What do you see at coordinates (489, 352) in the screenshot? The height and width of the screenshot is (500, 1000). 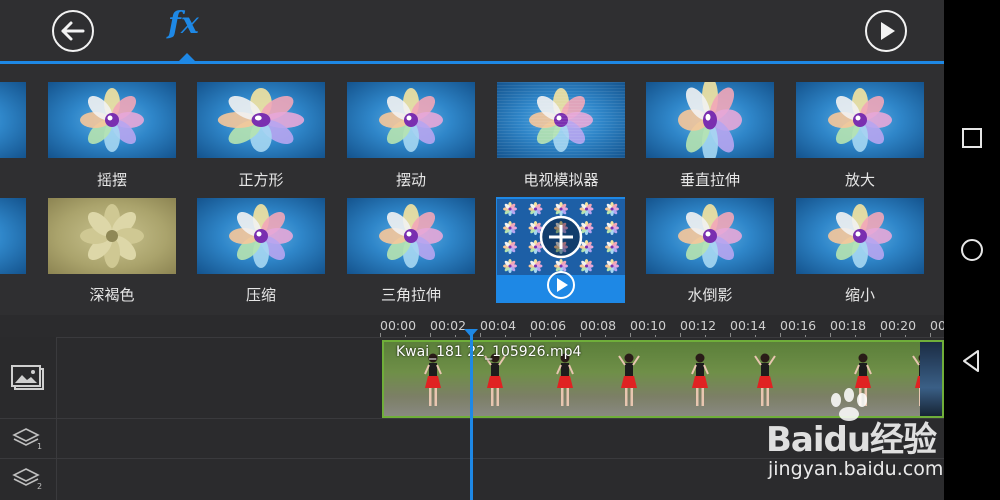 I see `clip-filename: Kwai_181 22_105926.mp4` at bounding box center [489, 352].